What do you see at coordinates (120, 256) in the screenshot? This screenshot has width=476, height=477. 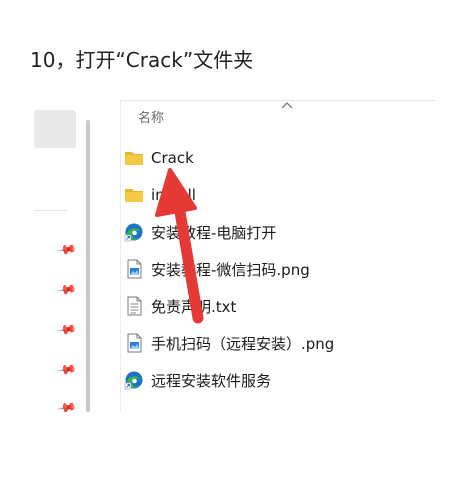 I see `pane-divider` at bounding box center [120, 256].